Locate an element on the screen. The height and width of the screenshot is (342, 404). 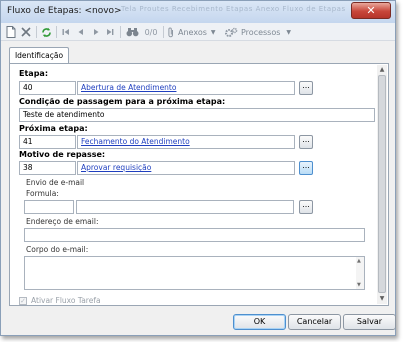
motivo-name-link: Aprovar requisição is located at coordinates (116, 167).